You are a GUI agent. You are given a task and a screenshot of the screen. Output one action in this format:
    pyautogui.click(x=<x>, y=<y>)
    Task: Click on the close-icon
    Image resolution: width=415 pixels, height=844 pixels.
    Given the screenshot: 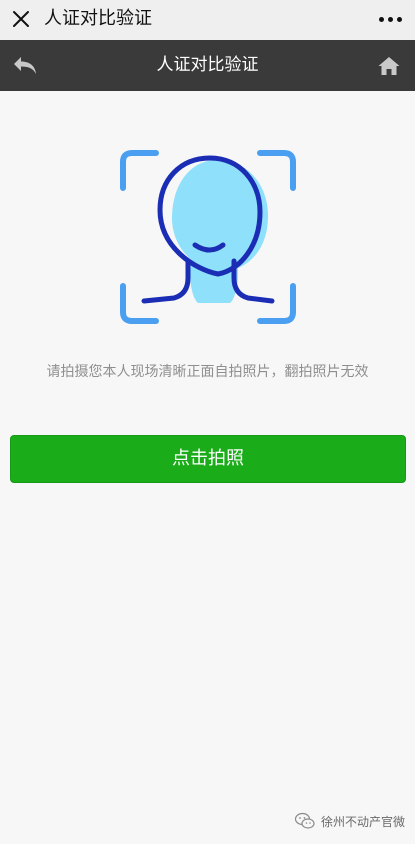 What is the action you would take?
    pyautogui.click(x=21, y=19)
    